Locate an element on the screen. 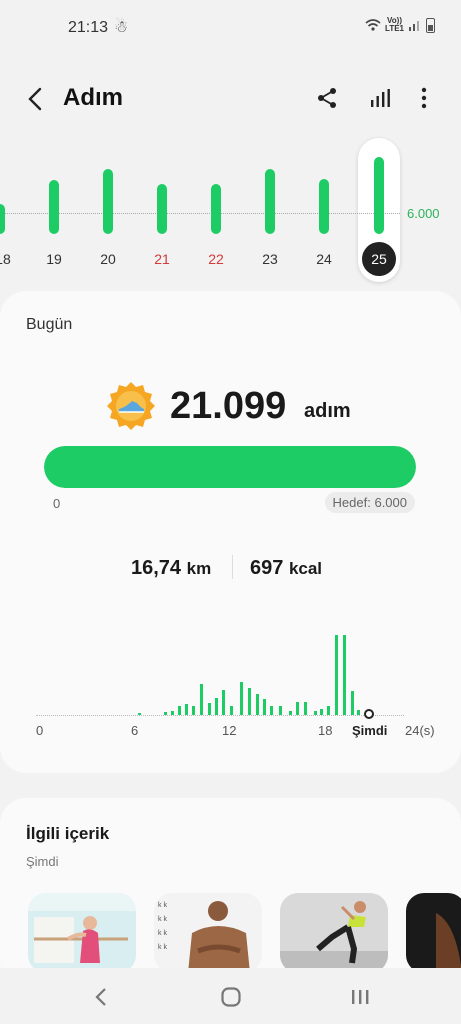 This screenshot has height=1024, width=461. signal-icon is located at coordinates (414, 26).